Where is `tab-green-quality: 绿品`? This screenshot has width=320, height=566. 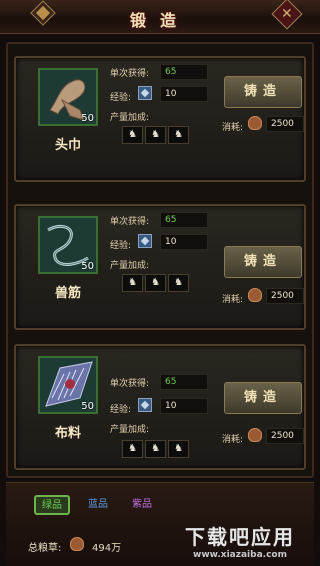 tab-green-quality: 绿品 is located at coordinates (52, 505).